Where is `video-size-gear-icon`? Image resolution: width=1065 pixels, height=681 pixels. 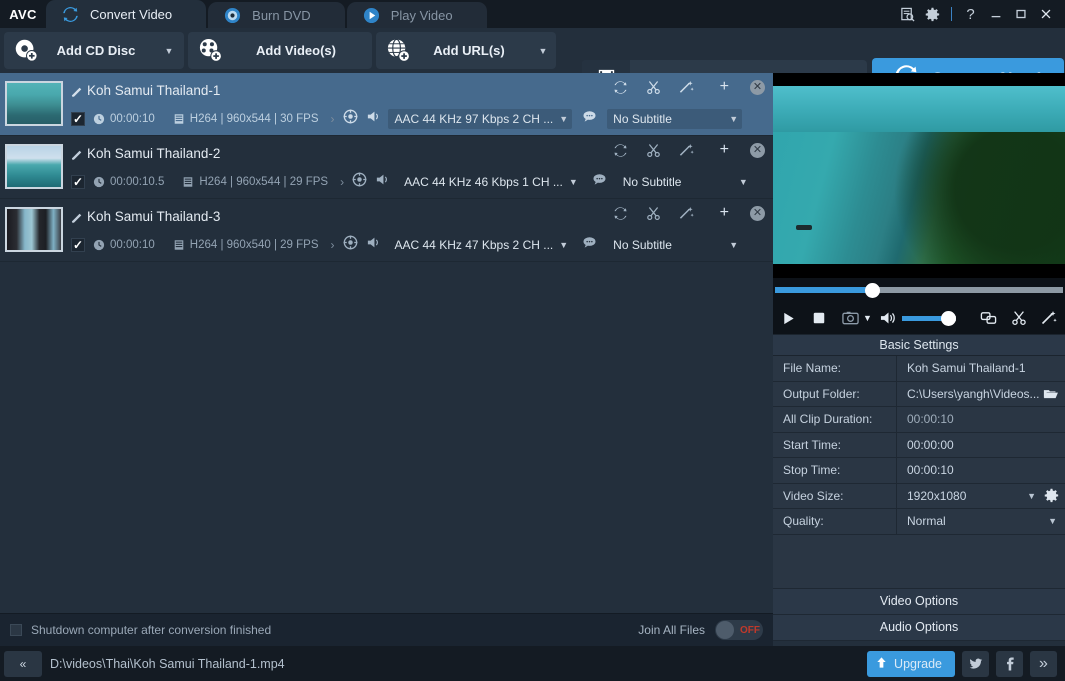
video-size-gear-icon is located at coordinates (1054, 495).